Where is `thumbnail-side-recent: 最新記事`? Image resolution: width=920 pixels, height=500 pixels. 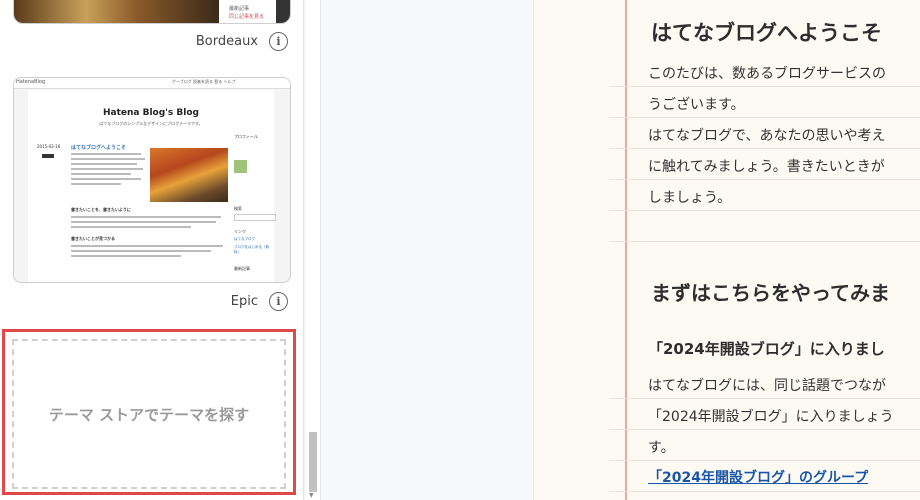
thumbnail-side-recent: 最新記事 is located at coordinates (242, 268).